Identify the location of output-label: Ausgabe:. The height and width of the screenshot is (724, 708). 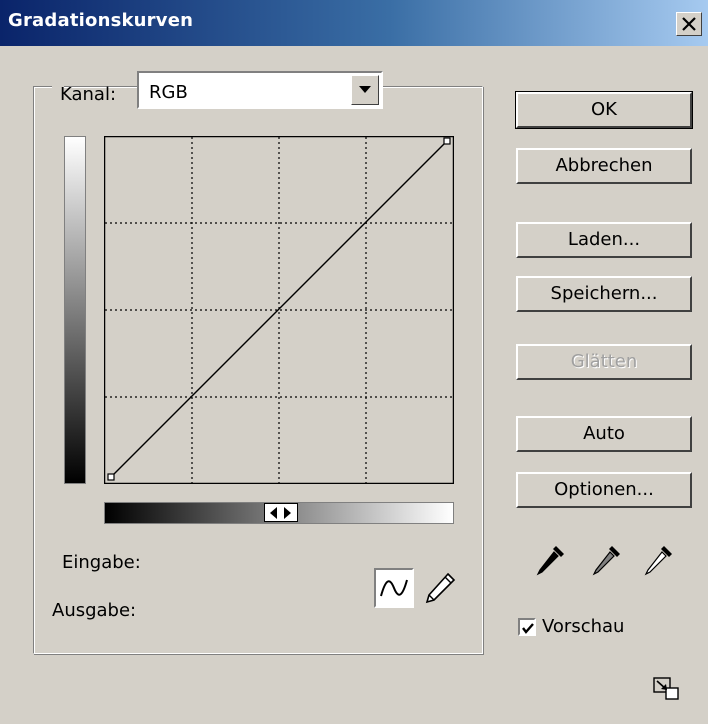
(94, 610).